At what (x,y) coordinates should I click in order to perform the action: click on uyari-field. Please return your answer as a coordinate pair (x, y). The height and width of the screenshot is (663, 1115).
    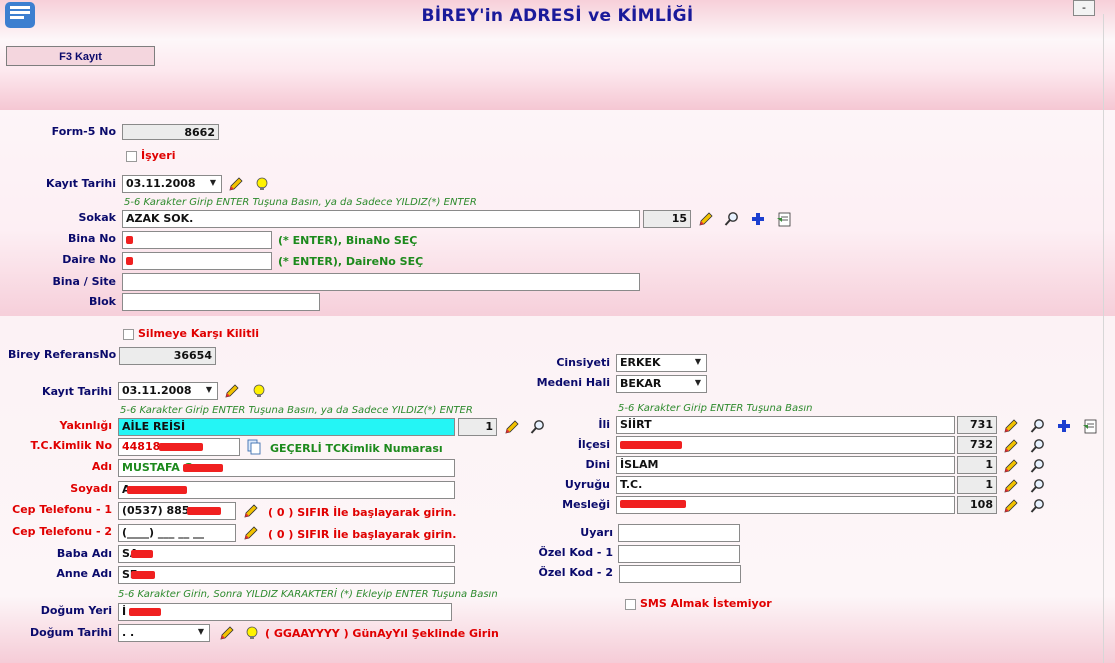
    Looking at the image, I should click on (679, 533).